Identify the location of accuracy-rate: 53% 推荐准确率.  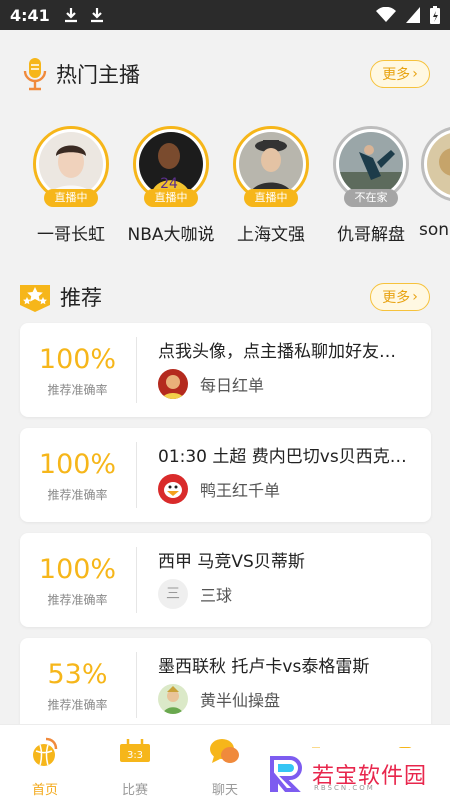
(77, 685).